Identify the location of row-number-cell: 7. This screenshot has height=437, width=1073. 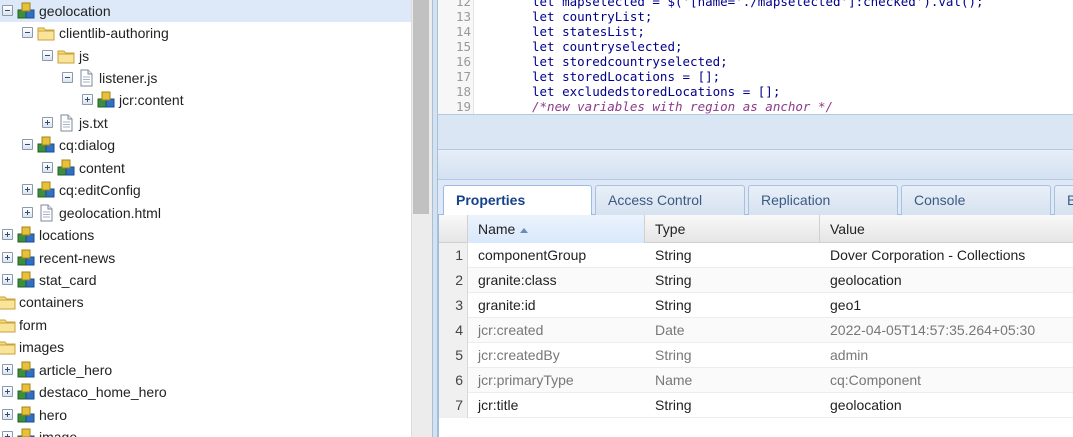
(453, 405).